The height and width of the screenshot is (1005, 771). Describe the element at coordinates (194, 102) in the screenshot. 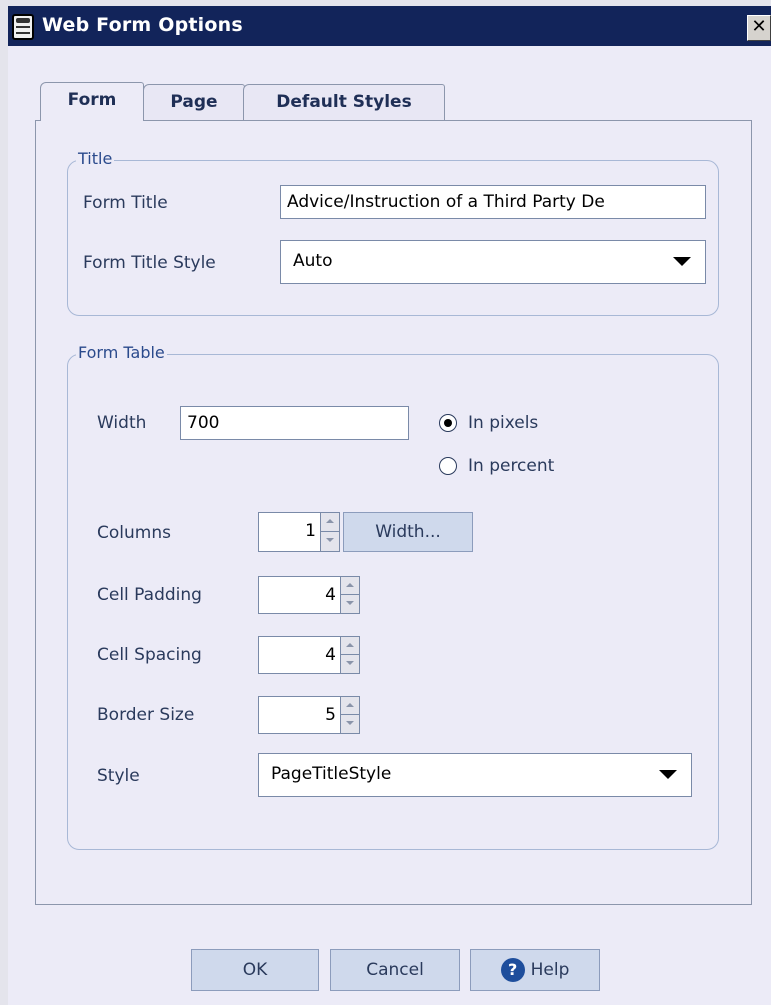

I see `tab-page: Page` at that location.